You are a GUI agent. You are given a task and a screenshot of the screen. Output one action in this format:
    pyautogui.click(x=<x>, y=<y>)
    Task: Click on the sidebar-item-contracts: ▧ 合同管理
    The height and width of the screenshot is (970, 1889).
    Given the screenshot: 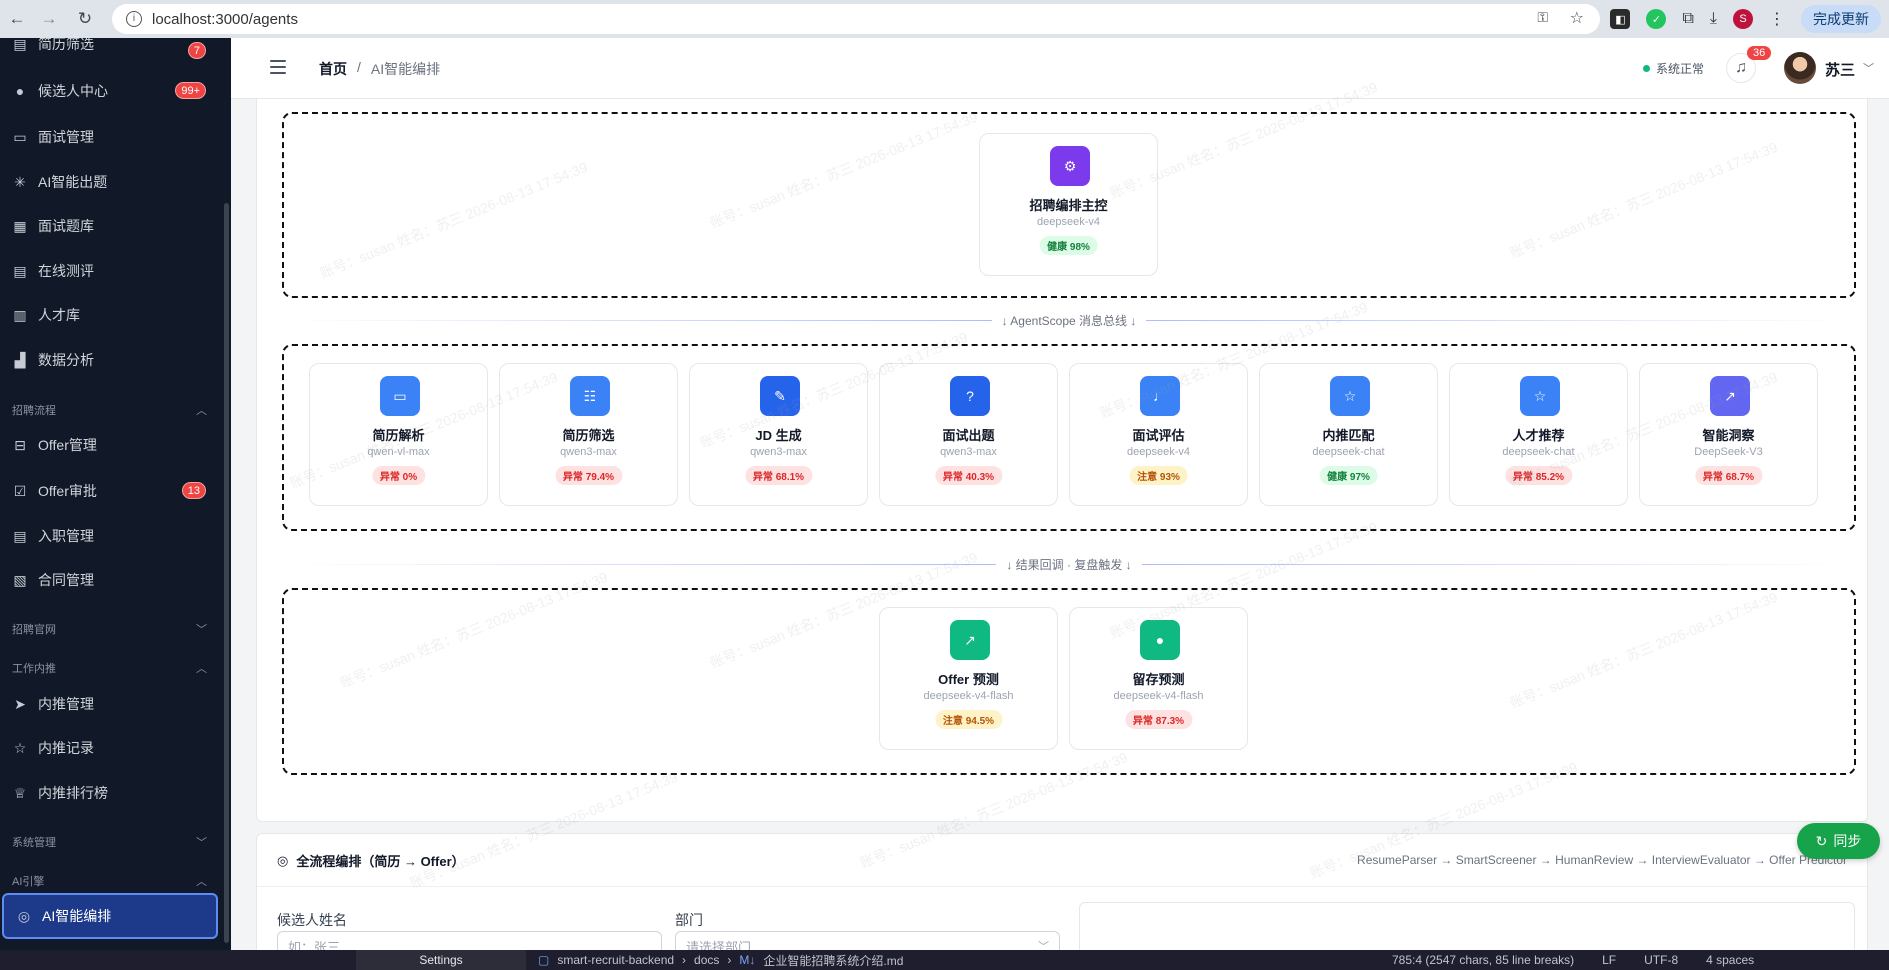 What is the action you would take?
    pyautogui.click(x=110, y=580)
    